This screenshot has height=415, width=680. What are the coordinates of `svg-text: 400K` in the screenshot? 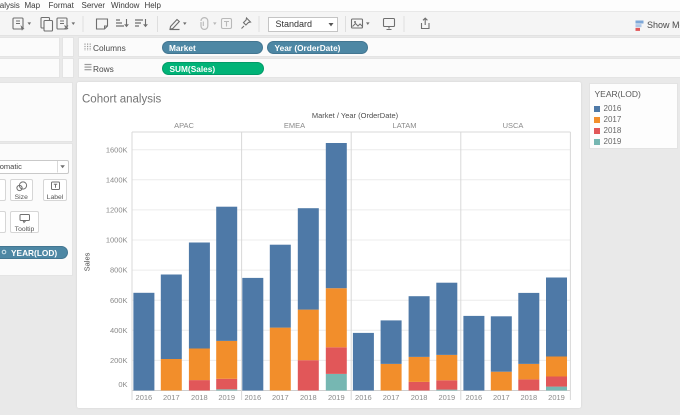 It's located at (119, 330).